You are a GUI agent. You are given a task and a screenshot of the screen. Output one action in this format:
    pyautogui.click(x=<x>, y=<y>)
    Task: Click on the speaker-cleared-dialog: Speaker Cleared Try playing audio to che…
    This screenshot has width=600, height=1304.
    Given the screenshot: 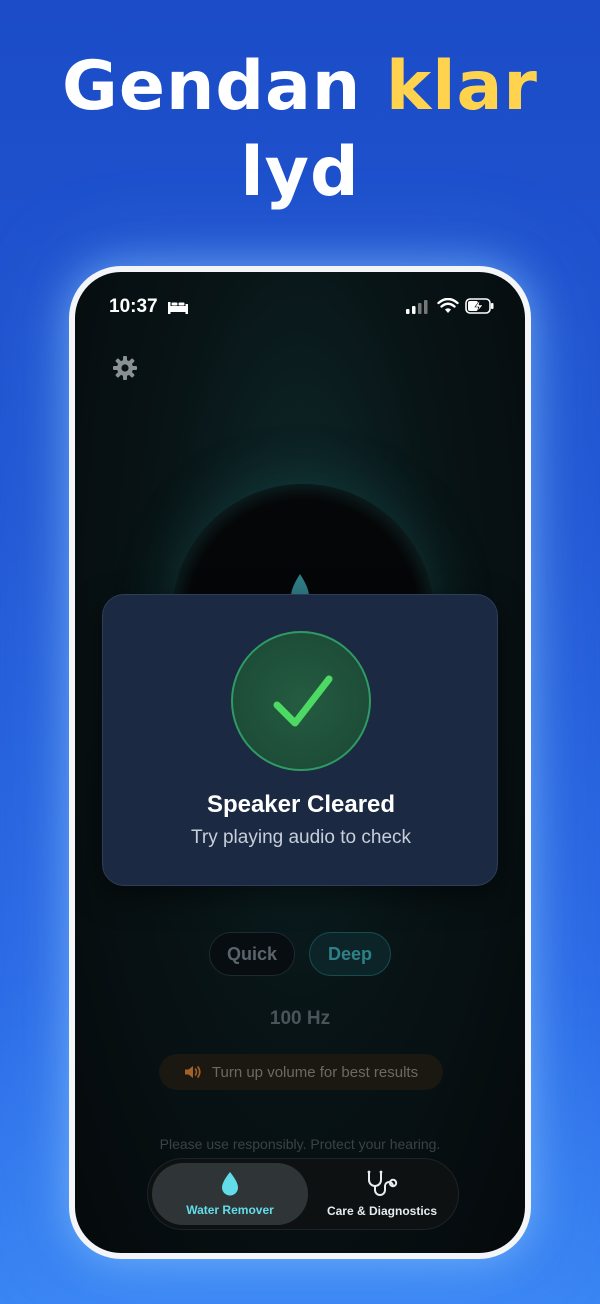 What is the action you would take?
    pyautogui.click(x=300, y=740)
    